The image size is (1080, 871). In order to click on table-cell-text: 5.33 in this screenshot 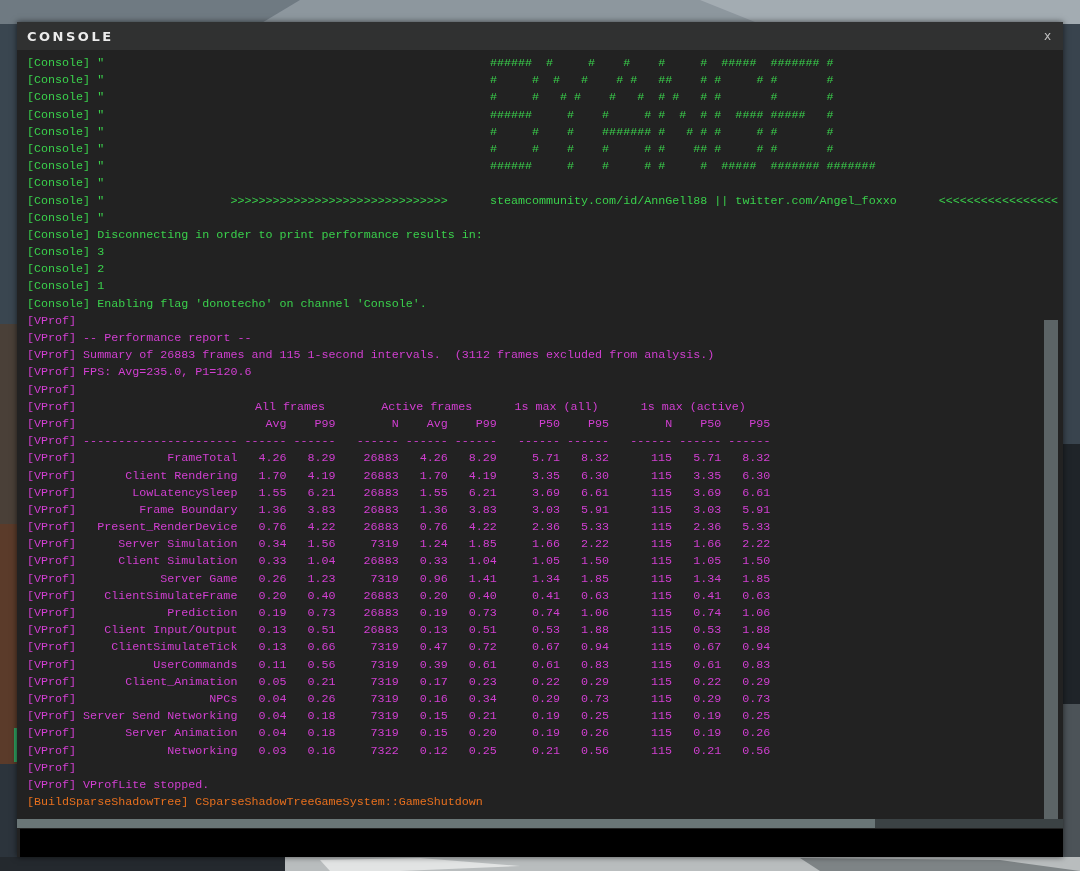, I will do `click(756, 528)`.